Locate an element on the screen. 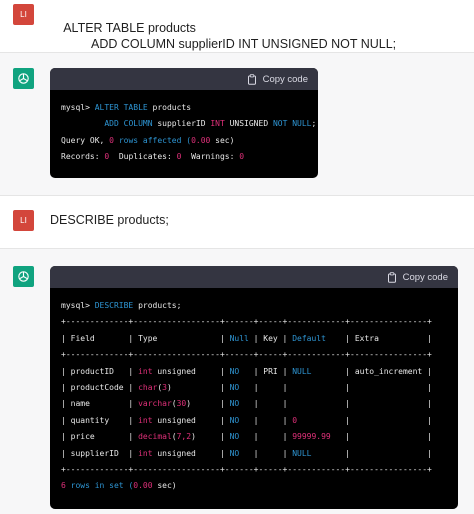 The width and height of the screenshot is (474, 514). user-message-2: LI DESCRIBE products; is located at coordinates (237, 222).